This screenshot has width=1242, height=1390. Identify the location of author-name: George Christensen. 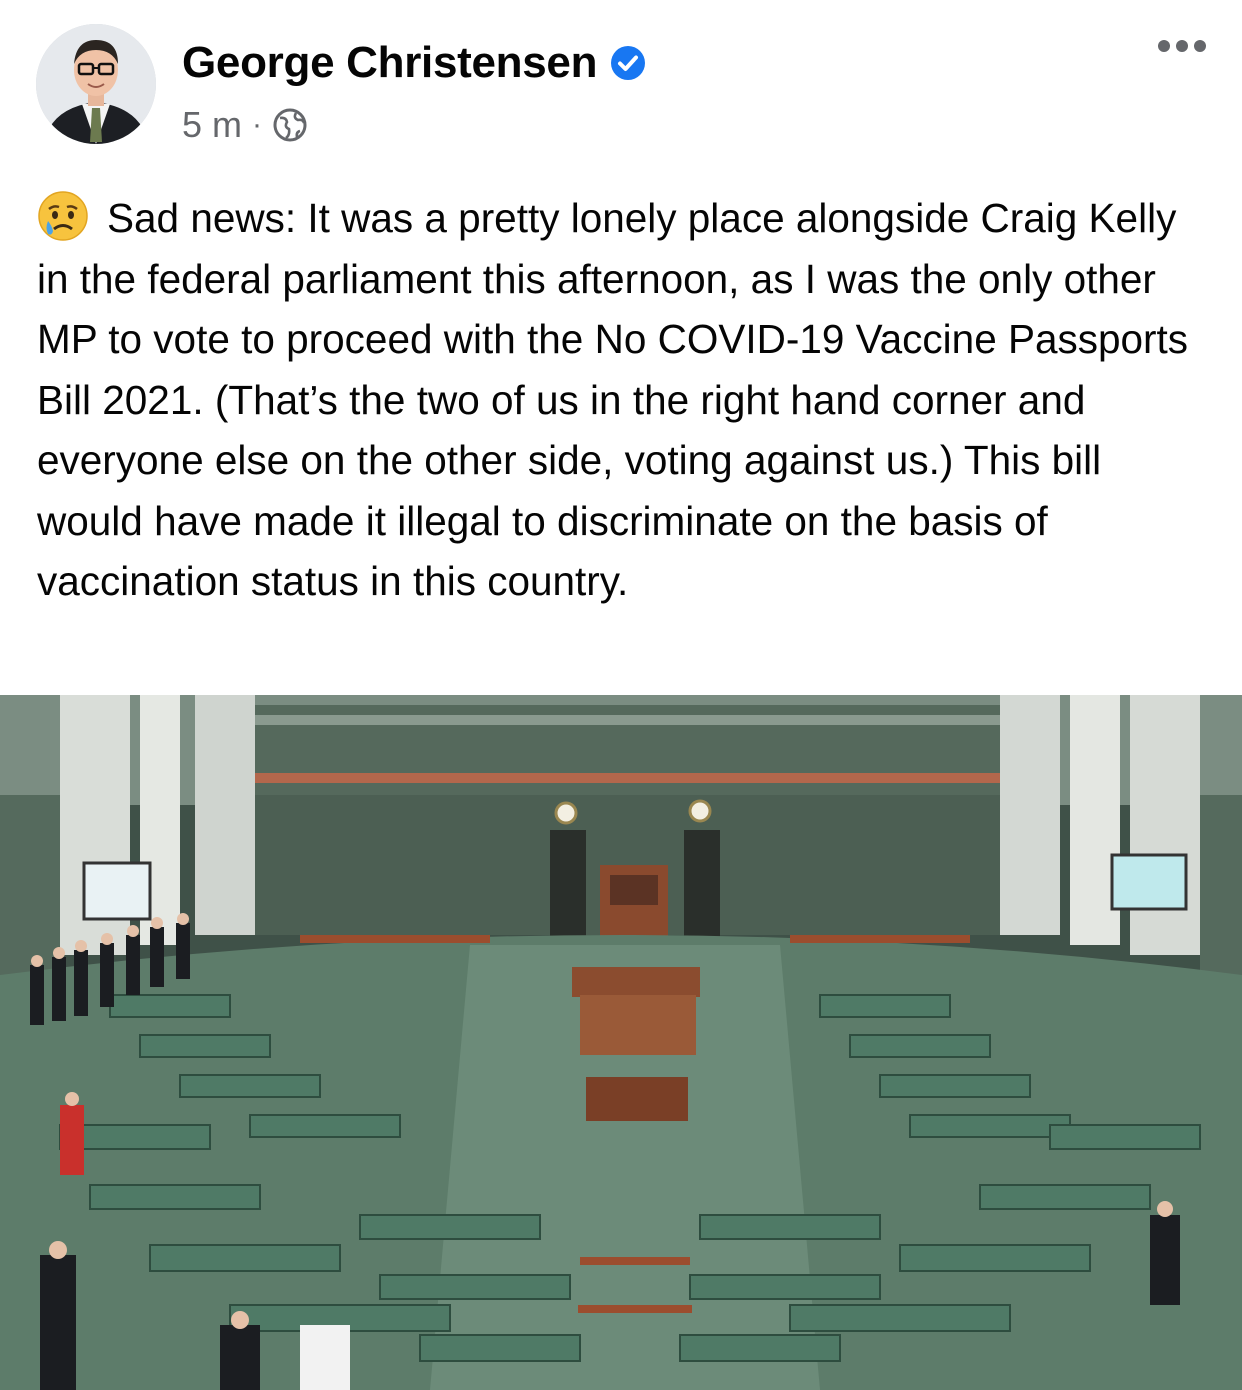
(389, 63).